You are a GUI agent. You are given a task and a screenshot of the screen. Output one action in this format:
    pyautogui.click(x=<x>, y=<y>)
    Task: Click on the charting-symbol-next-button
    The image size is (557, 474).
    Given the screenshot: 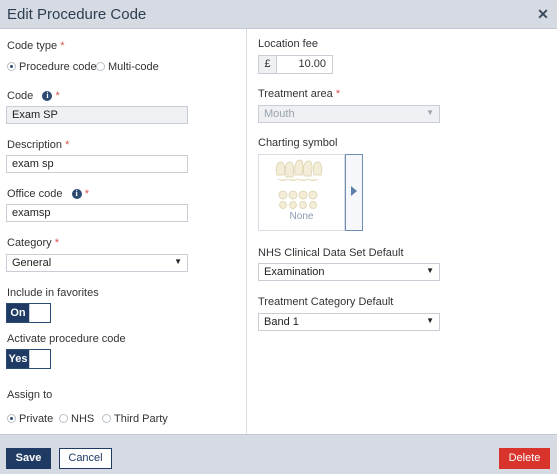 What is the action you would take?
    pyautogui.click(x=354, y=192)
    